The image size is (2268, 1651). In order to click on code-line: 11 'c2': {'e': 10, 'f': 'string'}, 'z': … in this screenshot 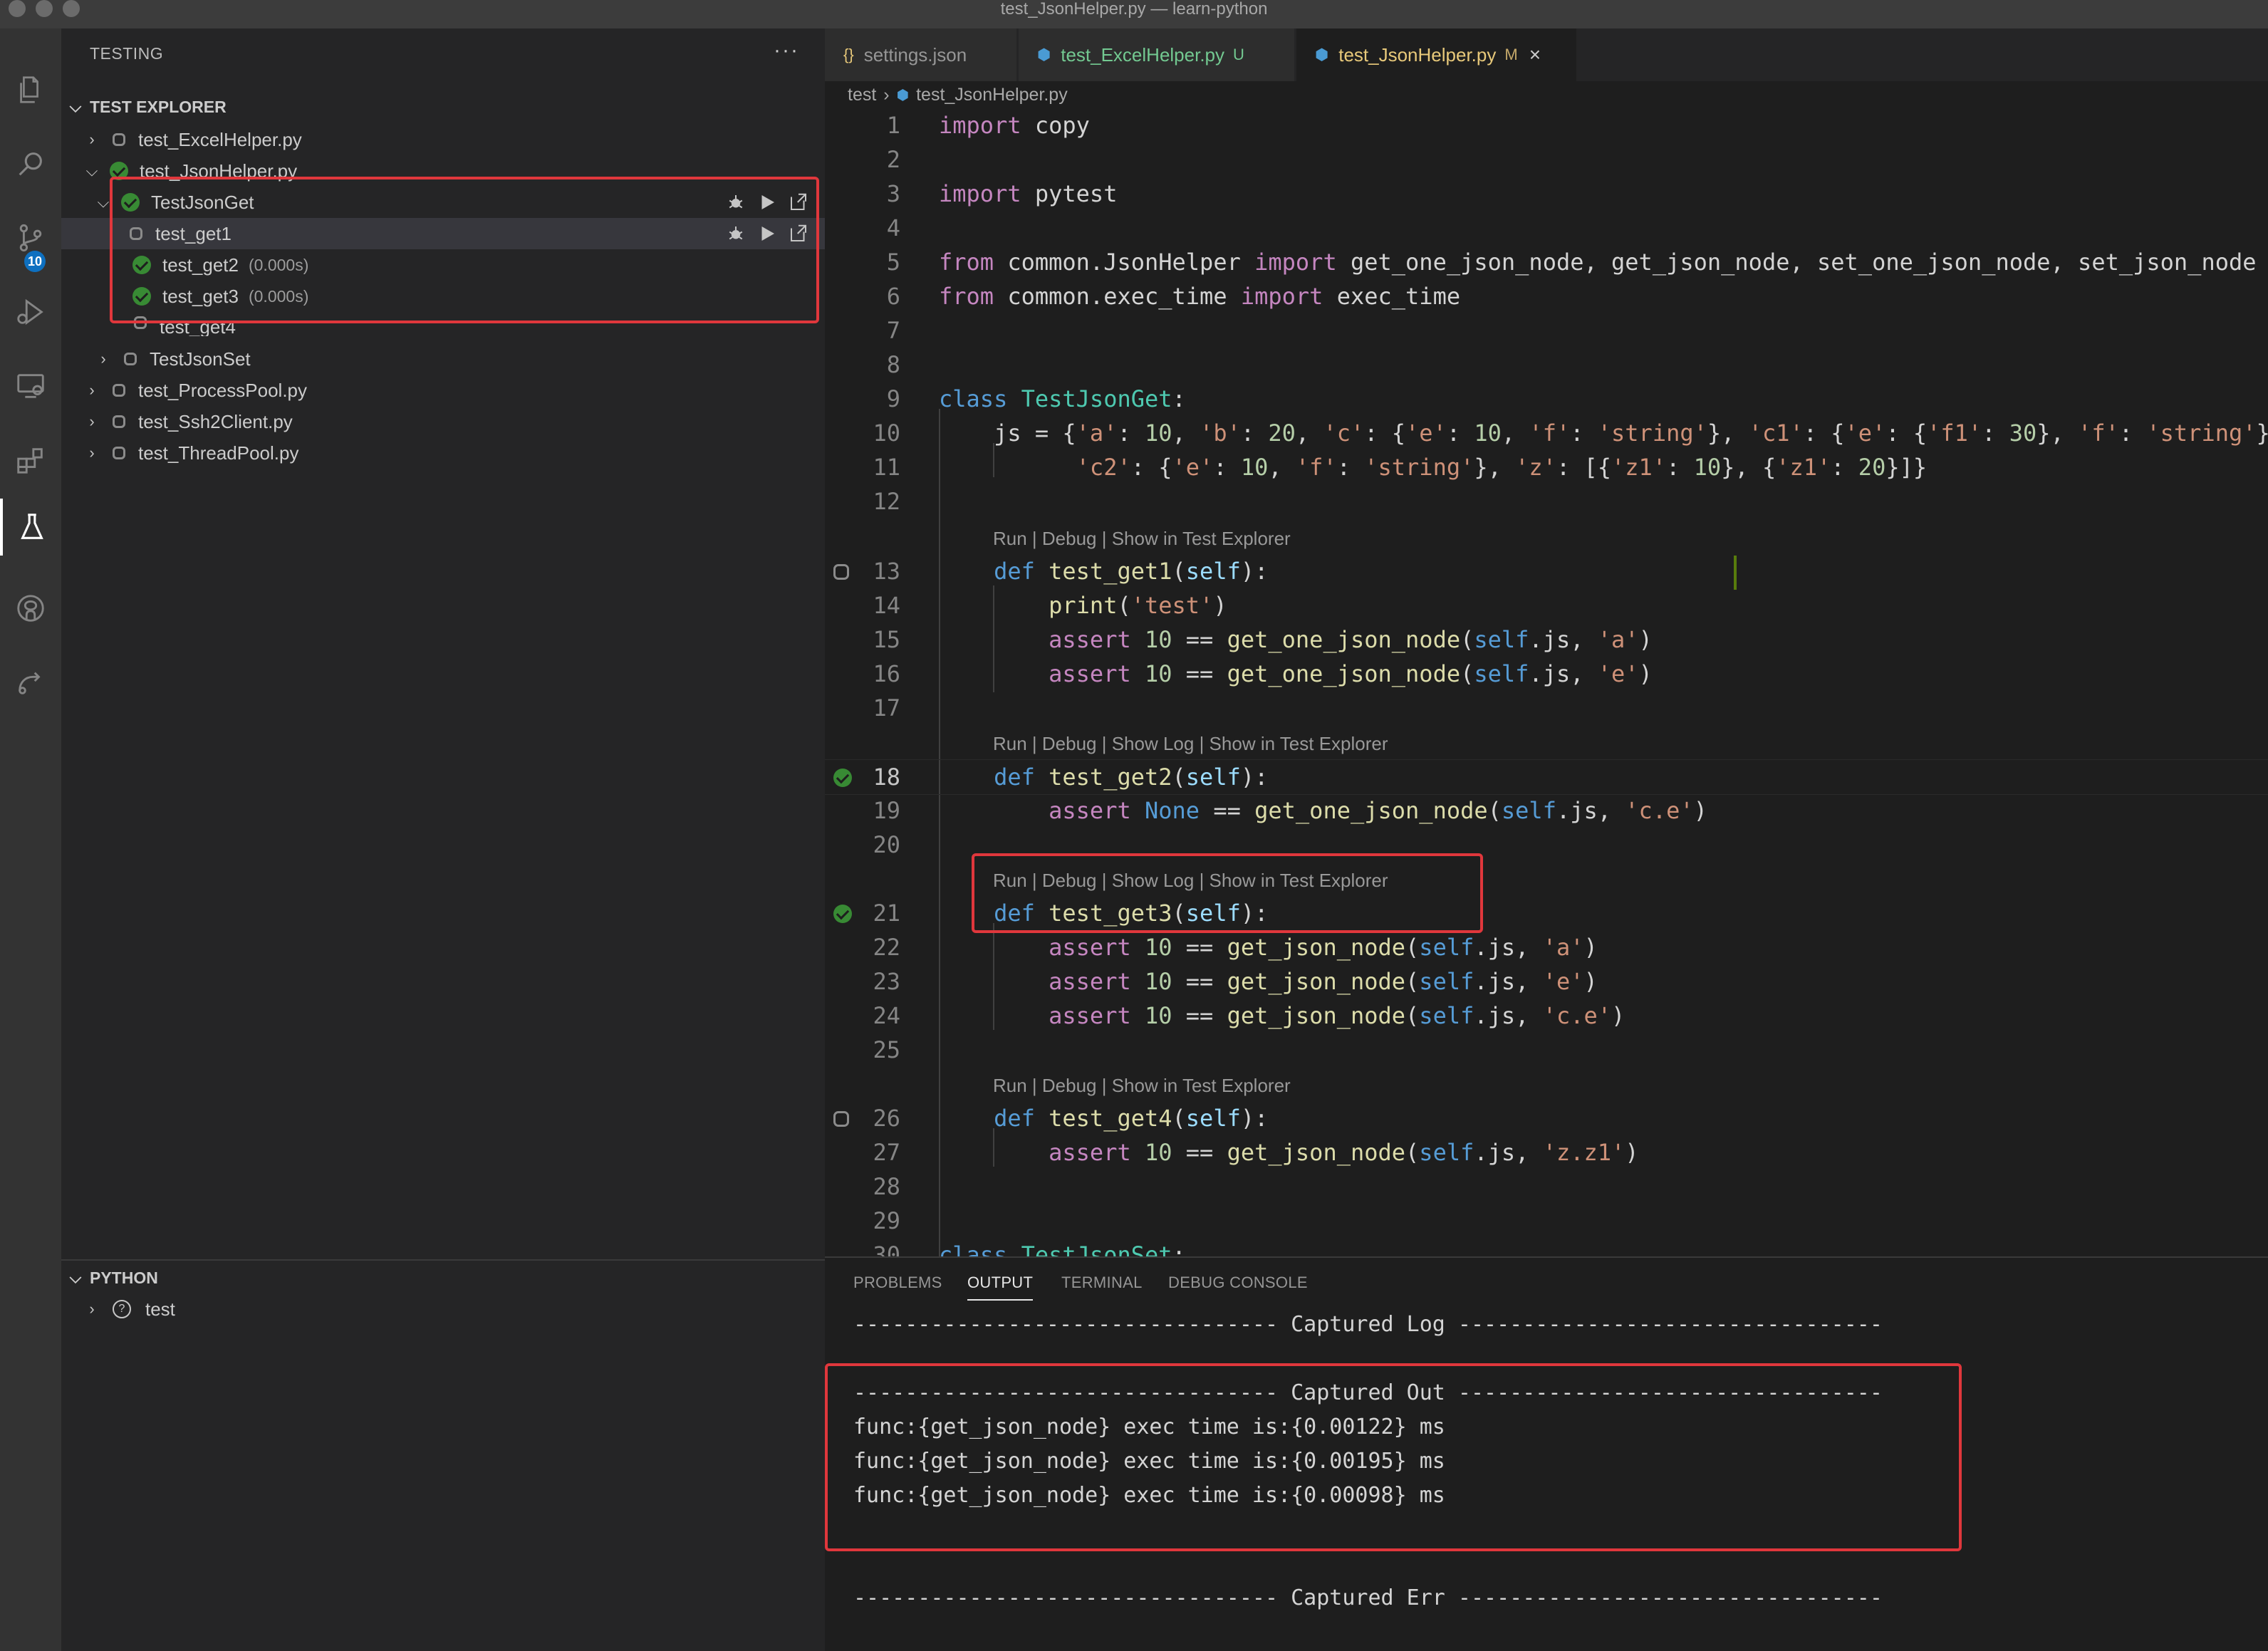, I will do `click(1400, 467)`.